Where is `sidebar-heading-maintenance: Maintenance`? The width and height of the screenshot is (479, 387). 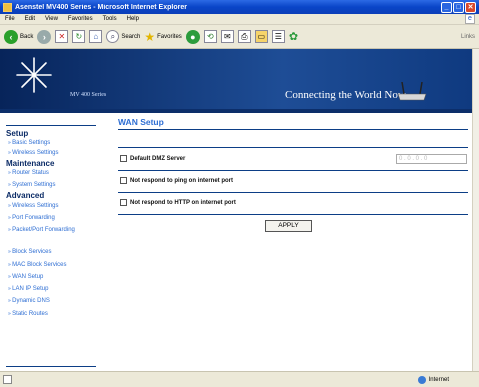 sidebar-heading-maintenance: Maintenance is located at coordinates (30, 163).